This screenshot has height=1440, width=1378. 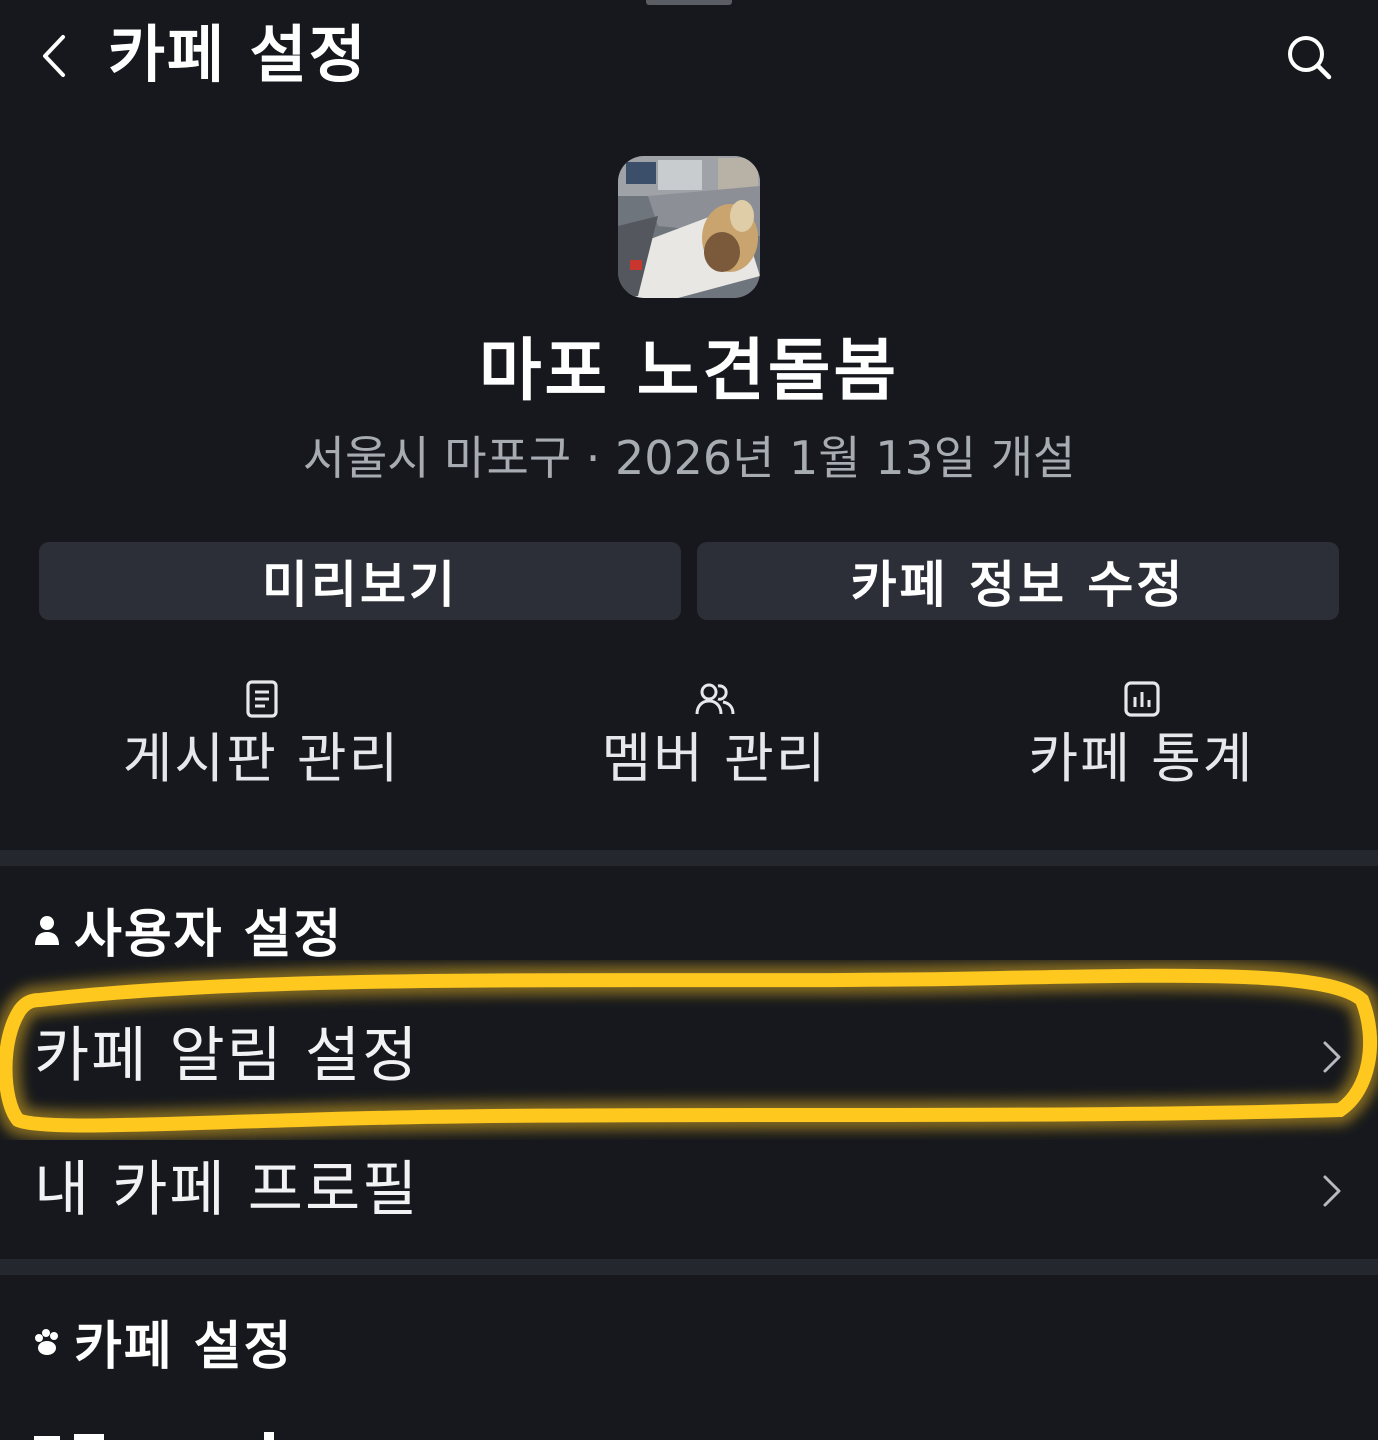 What do you see at coordinates (1141, 758) in the screenshot?
I see `cafe-stats-label: 카페 통계` at bounding box center [1141, 758].